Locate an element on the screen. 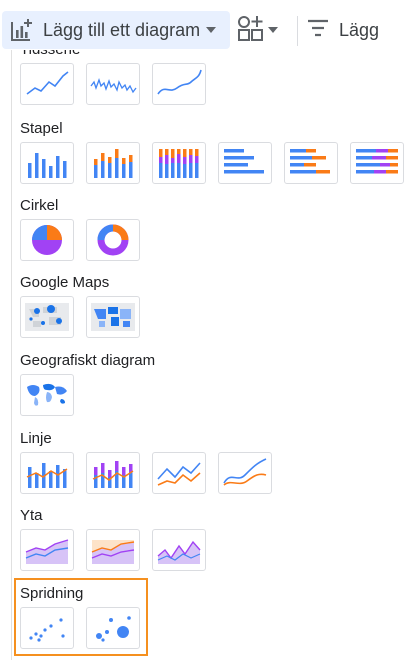 Image resolution: width=411 pixels, height=660 pixels. toolbar: Lägg till ett diagram Lägg is located at coordinates (205, 25).